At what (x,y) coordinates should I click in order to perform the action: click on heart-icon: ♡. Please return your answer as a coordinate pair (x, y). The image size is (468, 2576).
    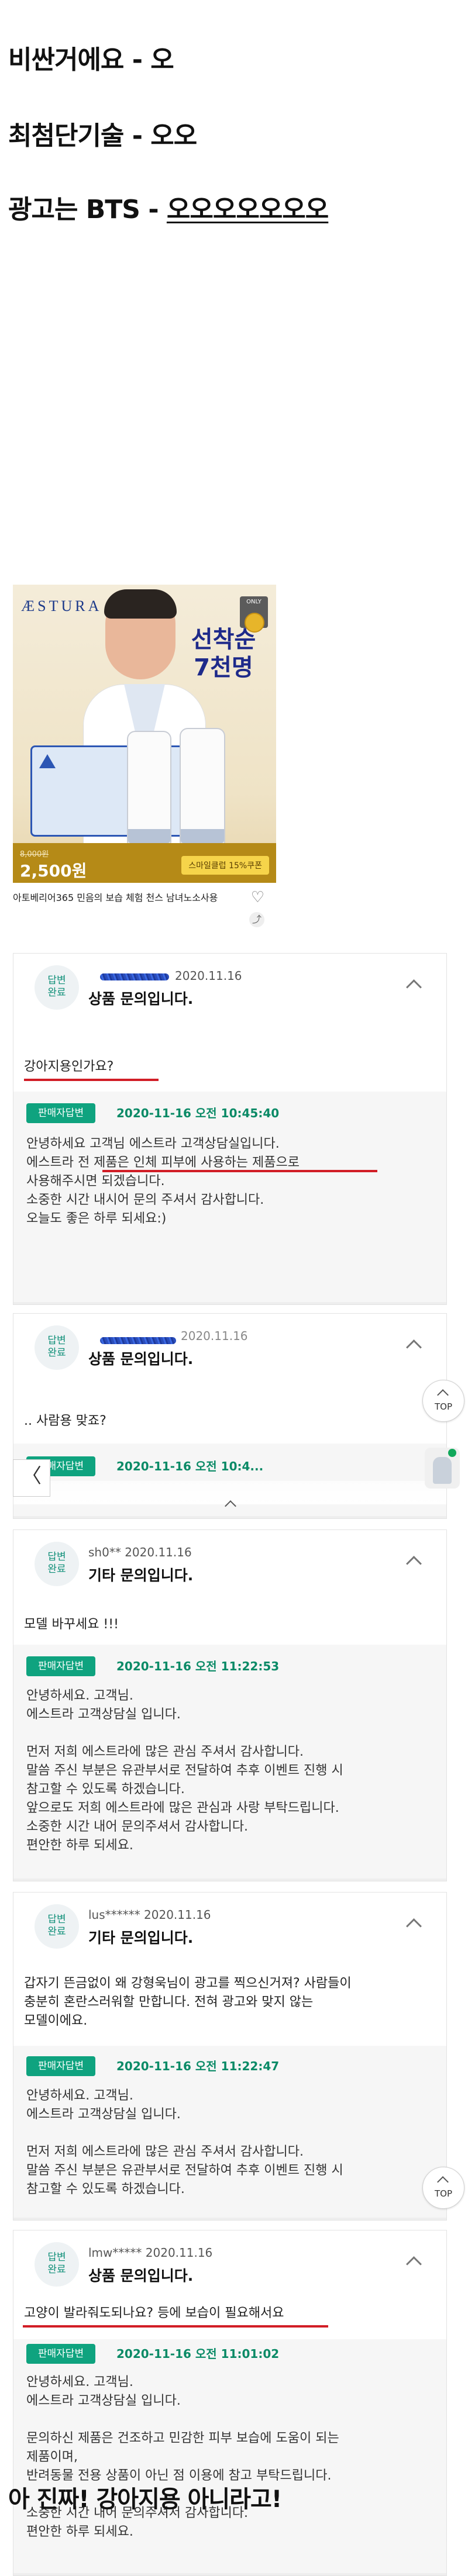
    Looking at the image, I should click on (257, 898).